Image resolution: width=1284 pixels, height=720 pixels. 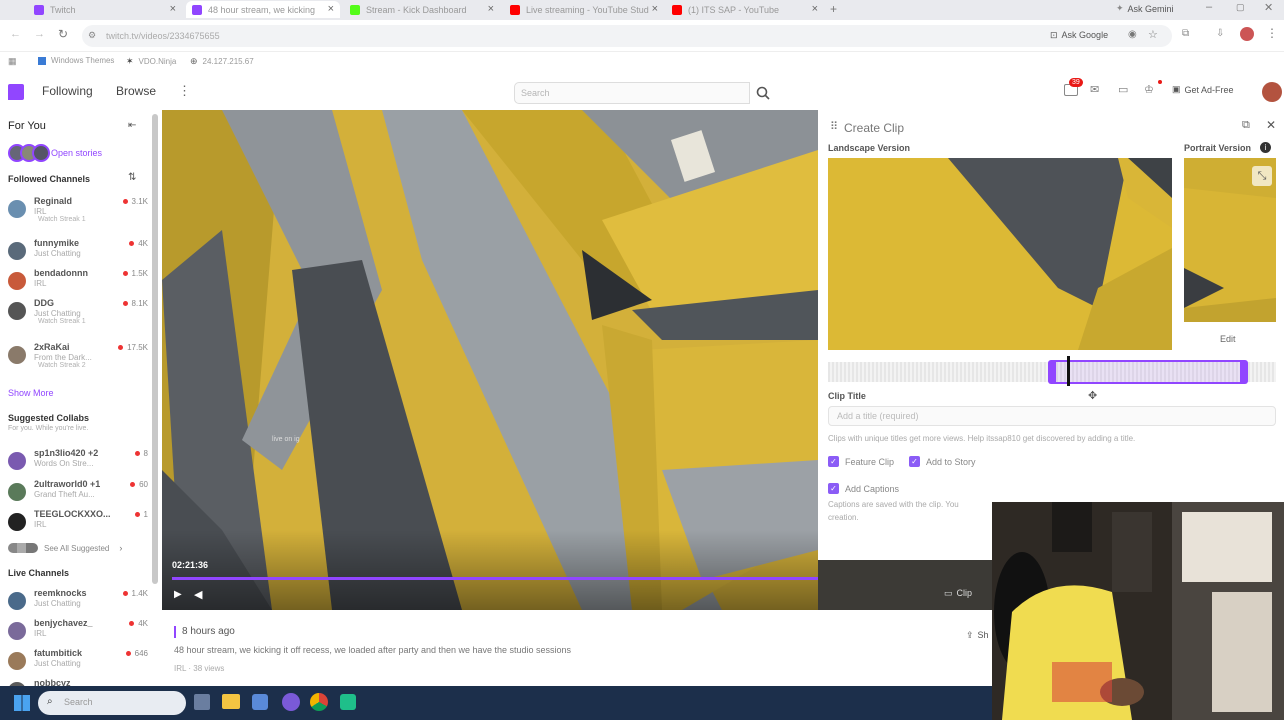 I want to click on clip-title-input: Add a title (required), so click(x=1052, y=416).